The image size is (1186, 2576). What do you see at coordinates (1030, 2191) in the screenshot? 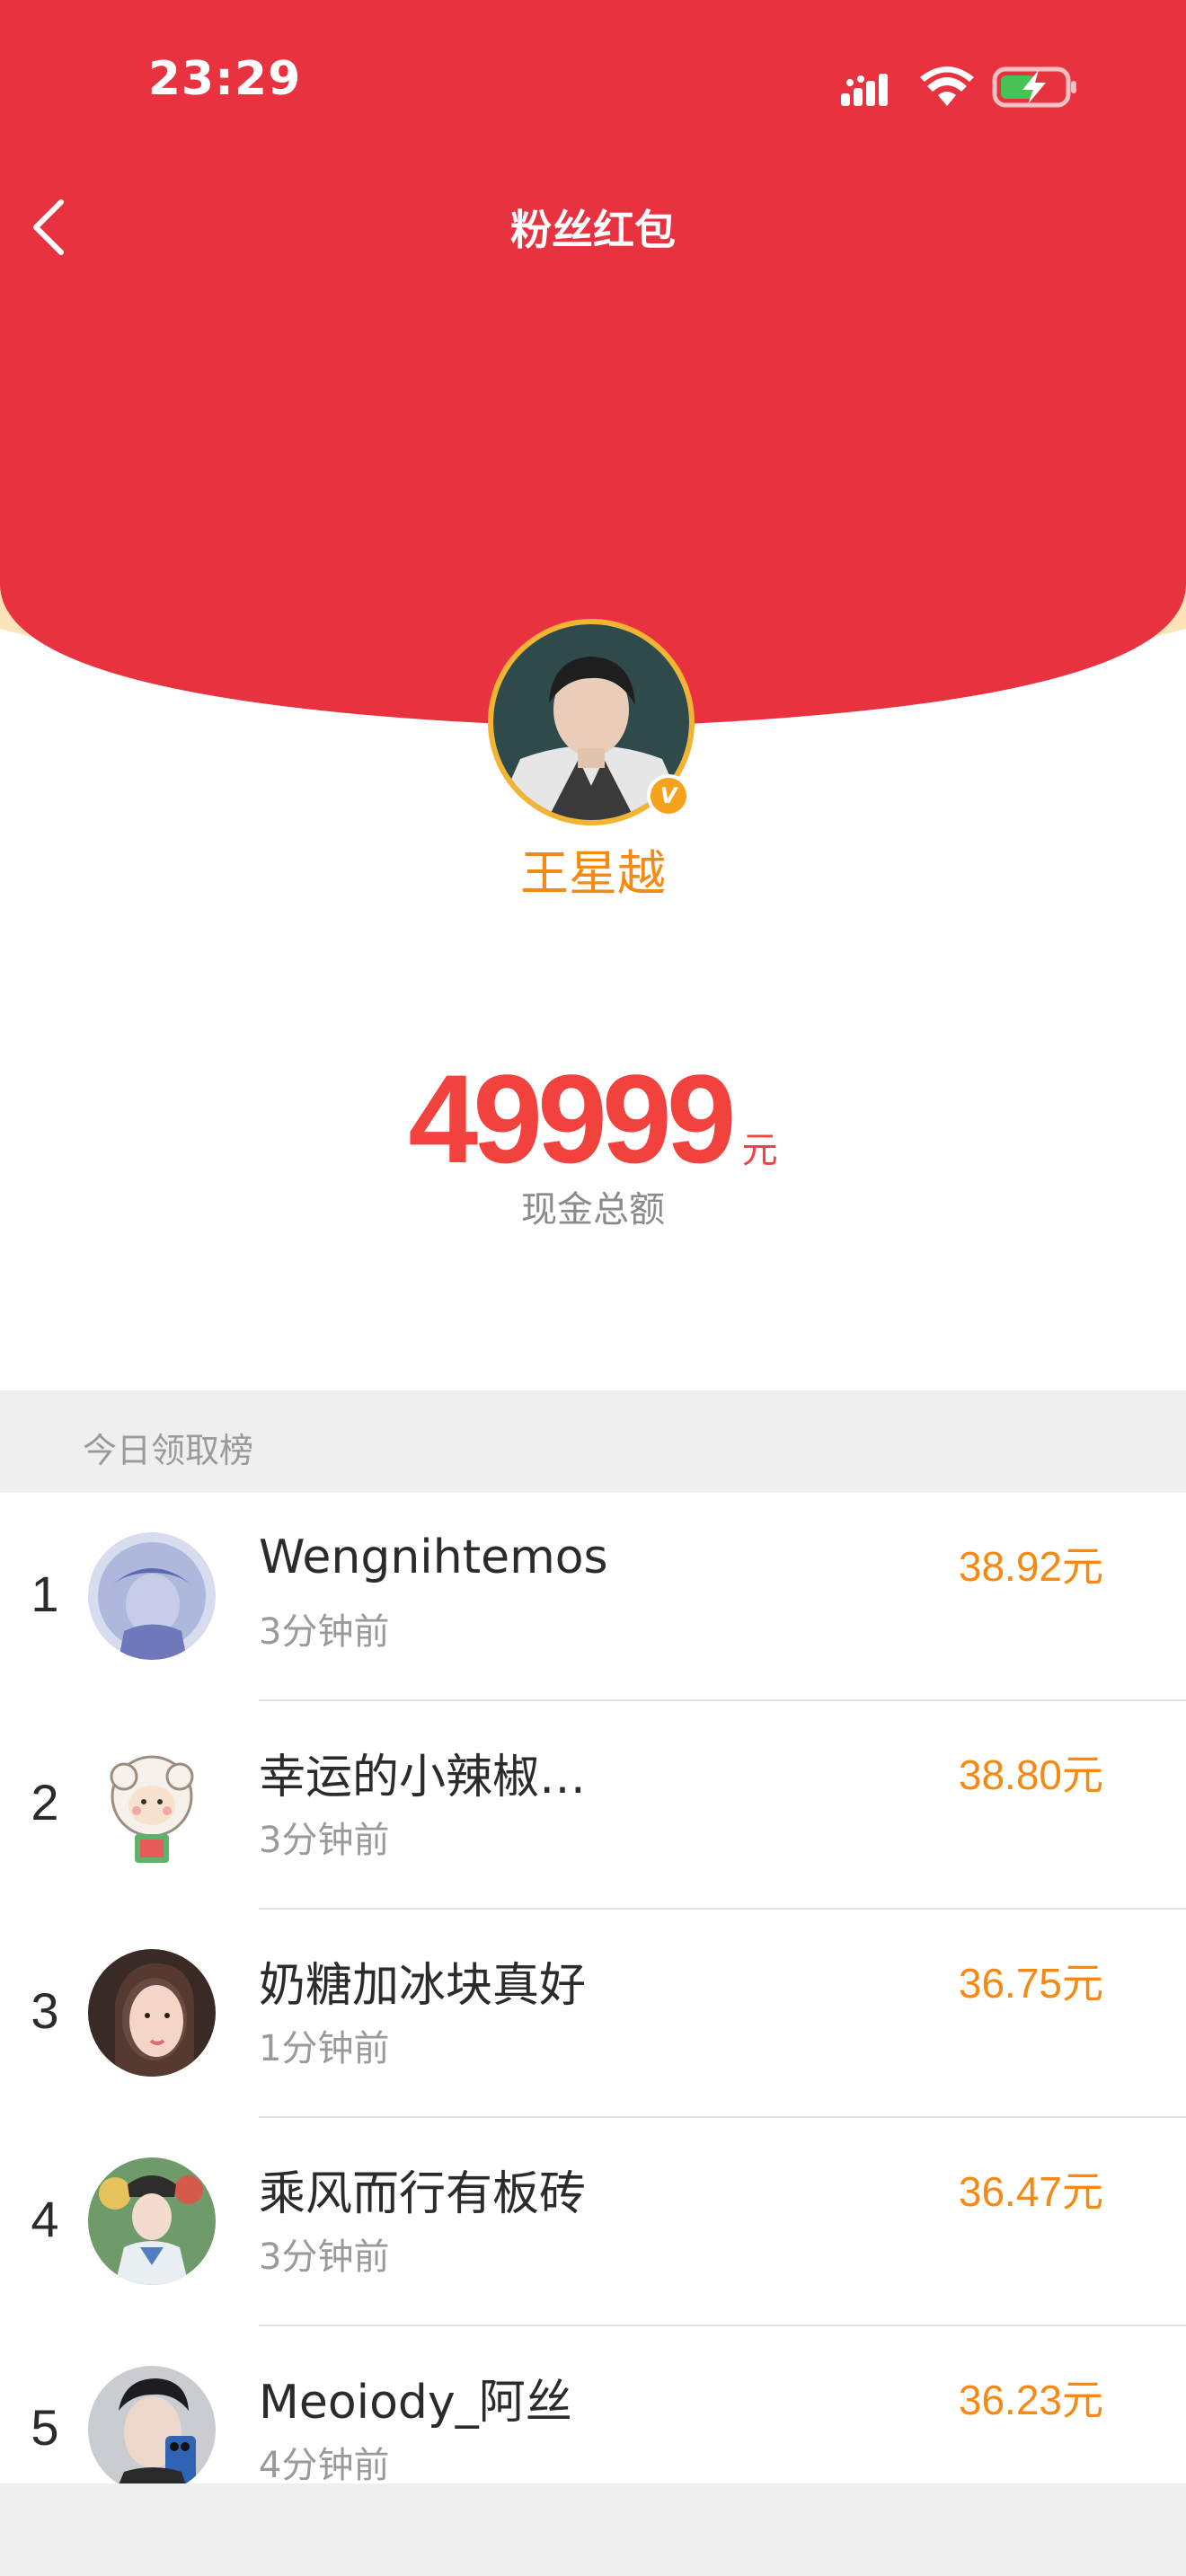
I see `claim-amount: 36.47元` at bounding box center [1030, 2191].